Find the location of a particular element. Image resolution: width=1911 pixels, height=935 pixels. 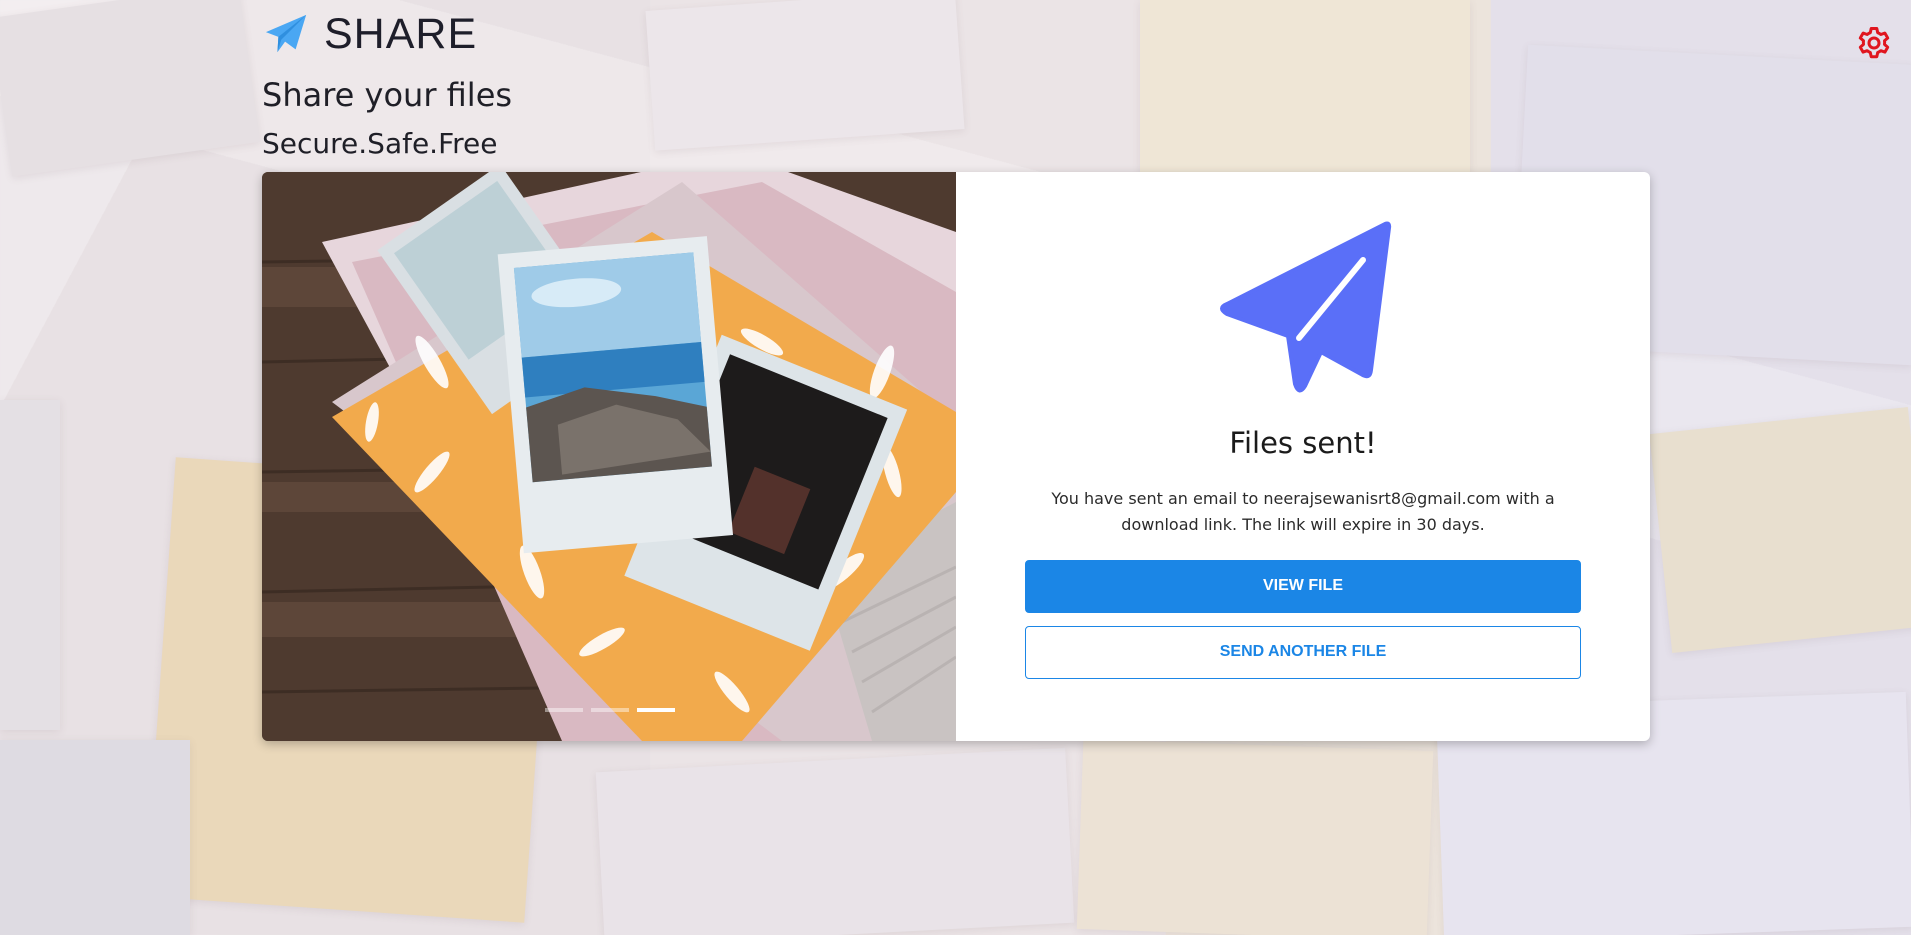

send-another-file-button: SEND ANOTHER FILE is located at coordinates (1303, 652).